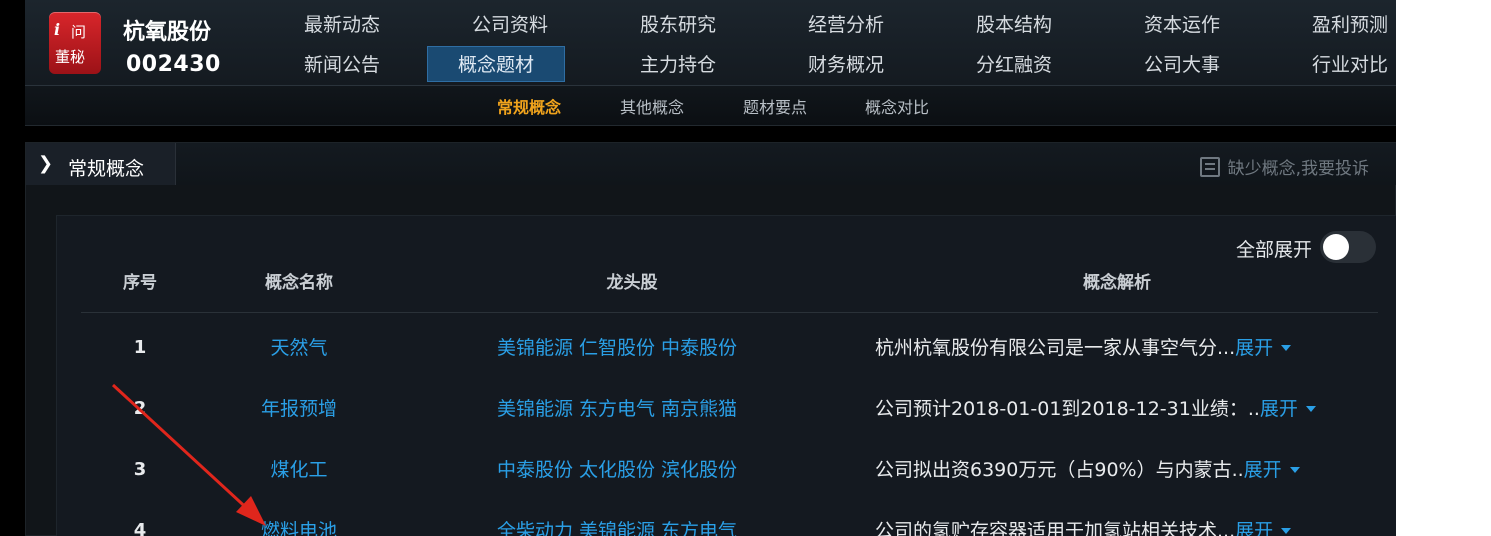  Describe the element at coordinates (535, 528) in the screenshot. I see `leading-stock-link: 全柴动力` at that location.